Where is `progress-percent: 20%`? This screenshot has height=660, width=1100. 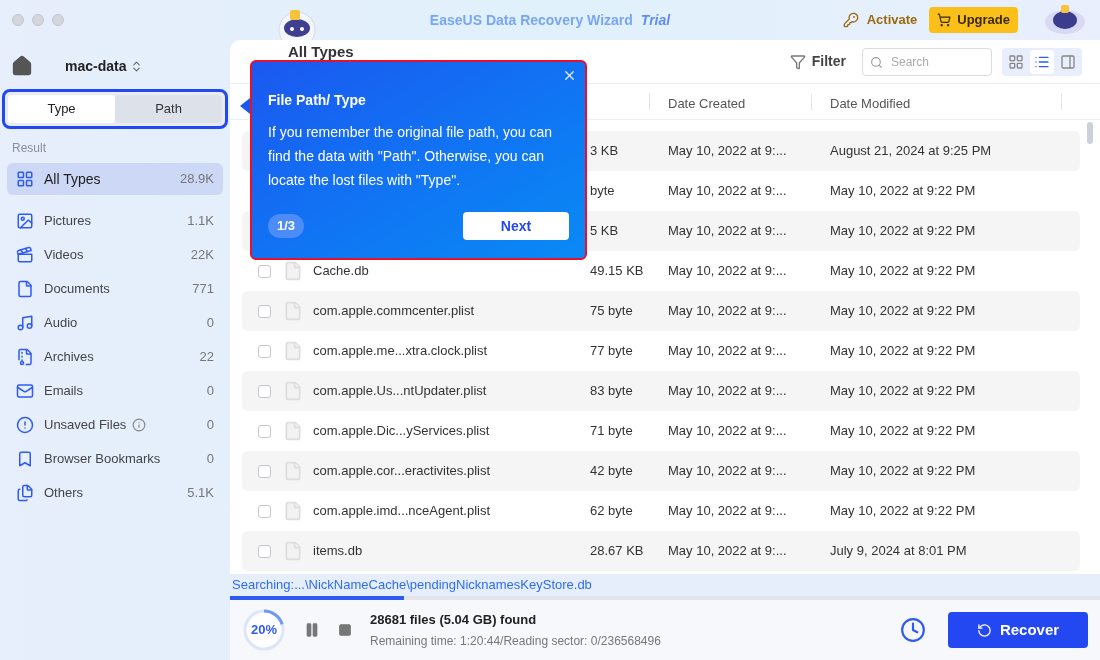 progress-percent: 20% is located at coordinates (264, 630).